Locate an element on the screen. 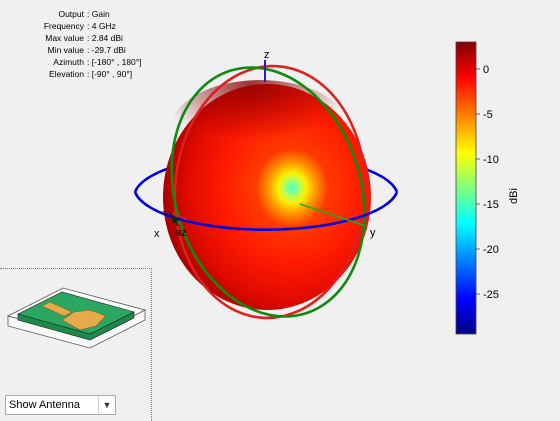 This screenshot has height=421, width=560. colorbar-tick-label: -20 is located at coordinates (491, 250).